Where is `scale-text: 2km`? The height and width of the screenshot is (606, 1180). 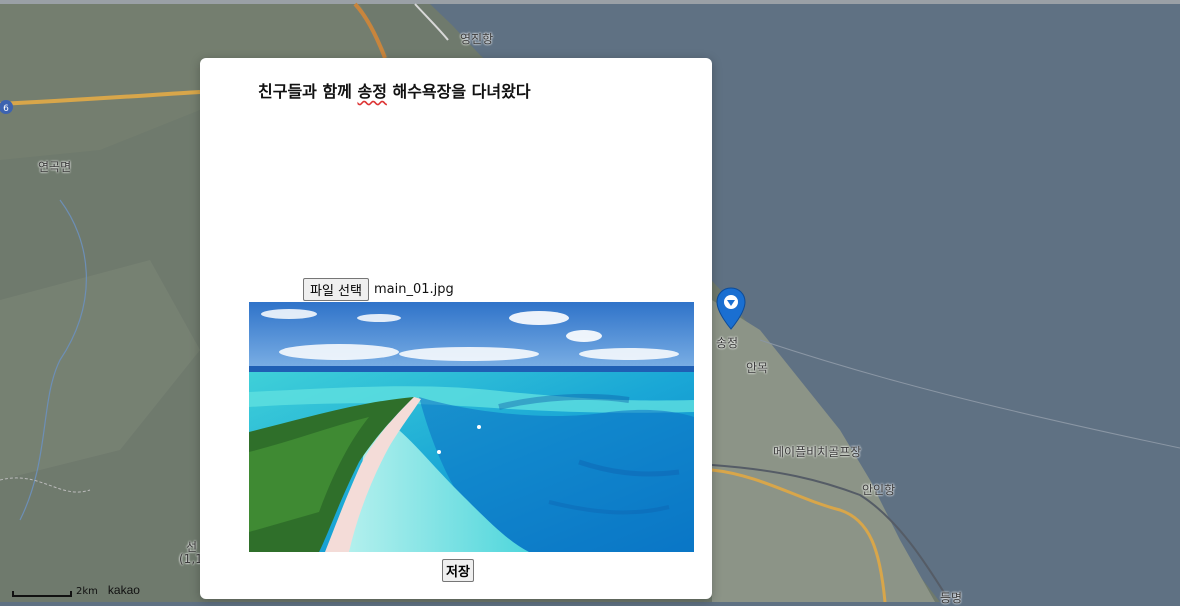 scale-text: 2km is located at coordinates (87, 591).